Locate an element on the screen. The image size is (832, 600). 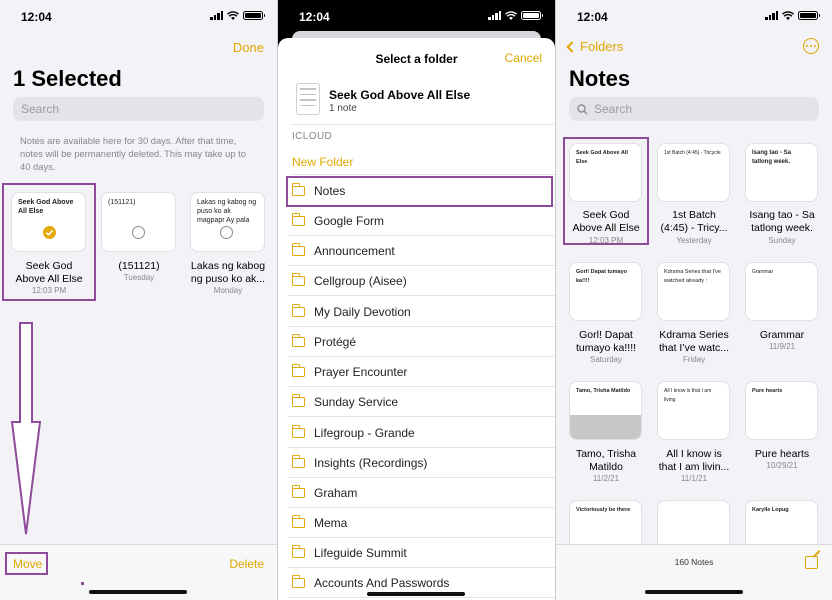
note-date: 11/1/21 is located at coordinates (694, 478).